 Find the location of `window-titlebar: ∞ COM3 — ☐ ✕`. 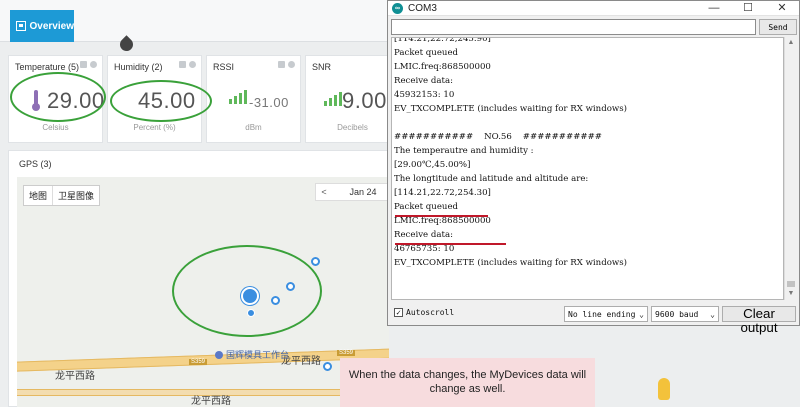

window-titlebar: ∞ COM3 — ☐ ✕ is located at coordinates (593, 8).